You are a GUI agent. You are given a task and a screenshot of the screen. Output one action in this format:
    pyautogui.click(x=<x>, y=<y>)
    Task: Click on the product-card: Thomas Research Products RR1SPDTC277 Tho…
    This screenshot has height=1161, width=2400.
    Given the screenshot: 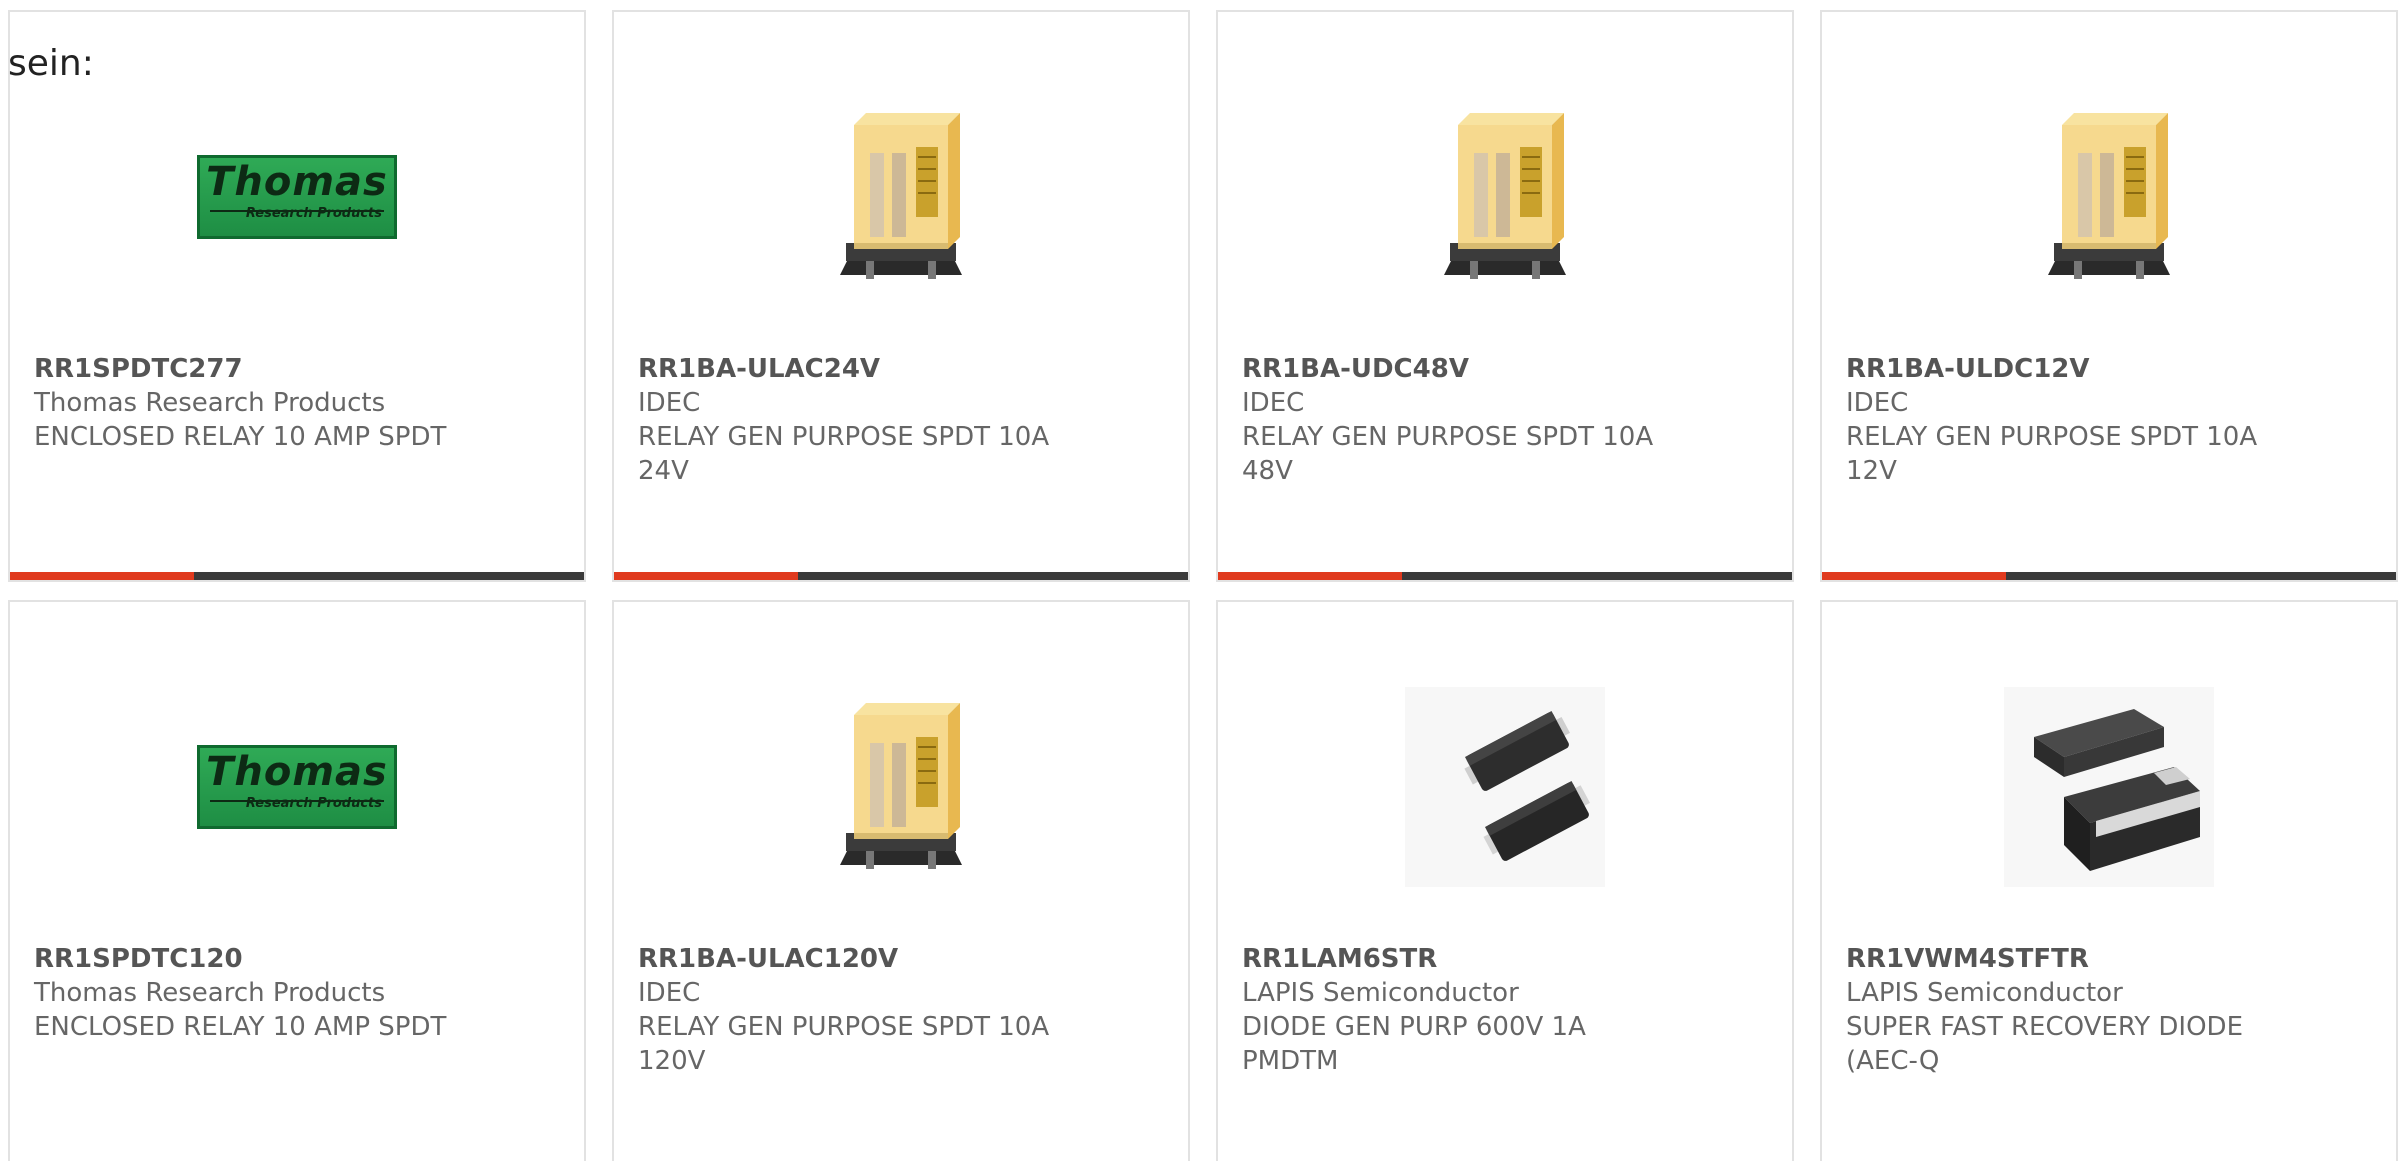 What is the action you would take?
    pyautogui.click(x=297, y=296)
    